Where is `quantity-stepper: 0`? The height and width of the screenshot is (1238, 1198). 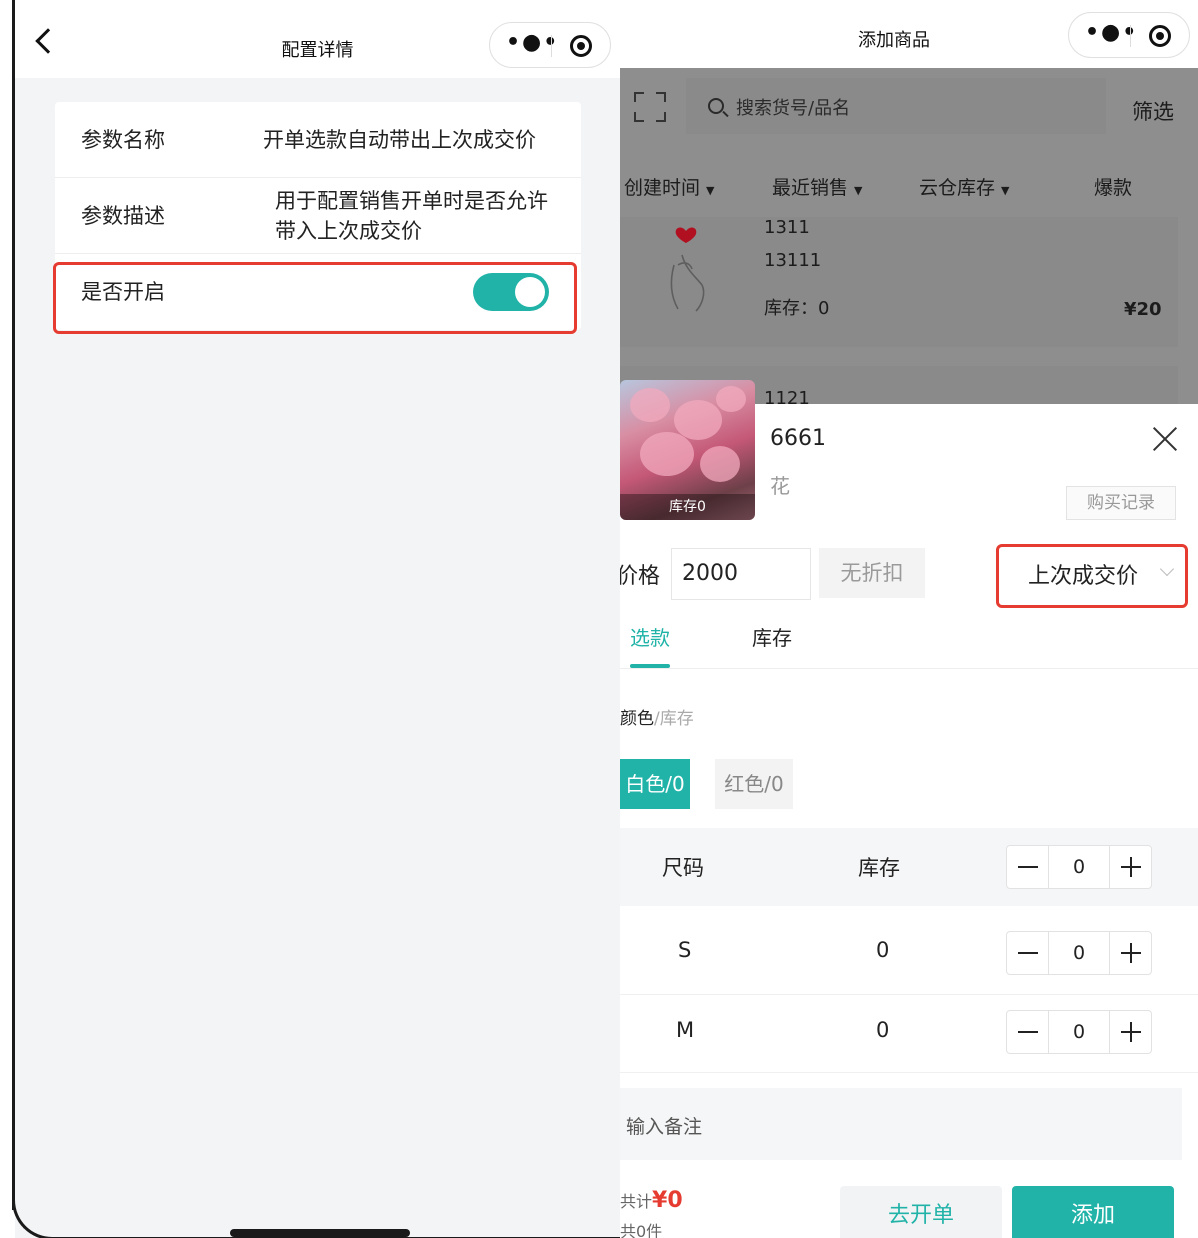
quantity-stepper: 0 is located at coordinates (1079, 867).